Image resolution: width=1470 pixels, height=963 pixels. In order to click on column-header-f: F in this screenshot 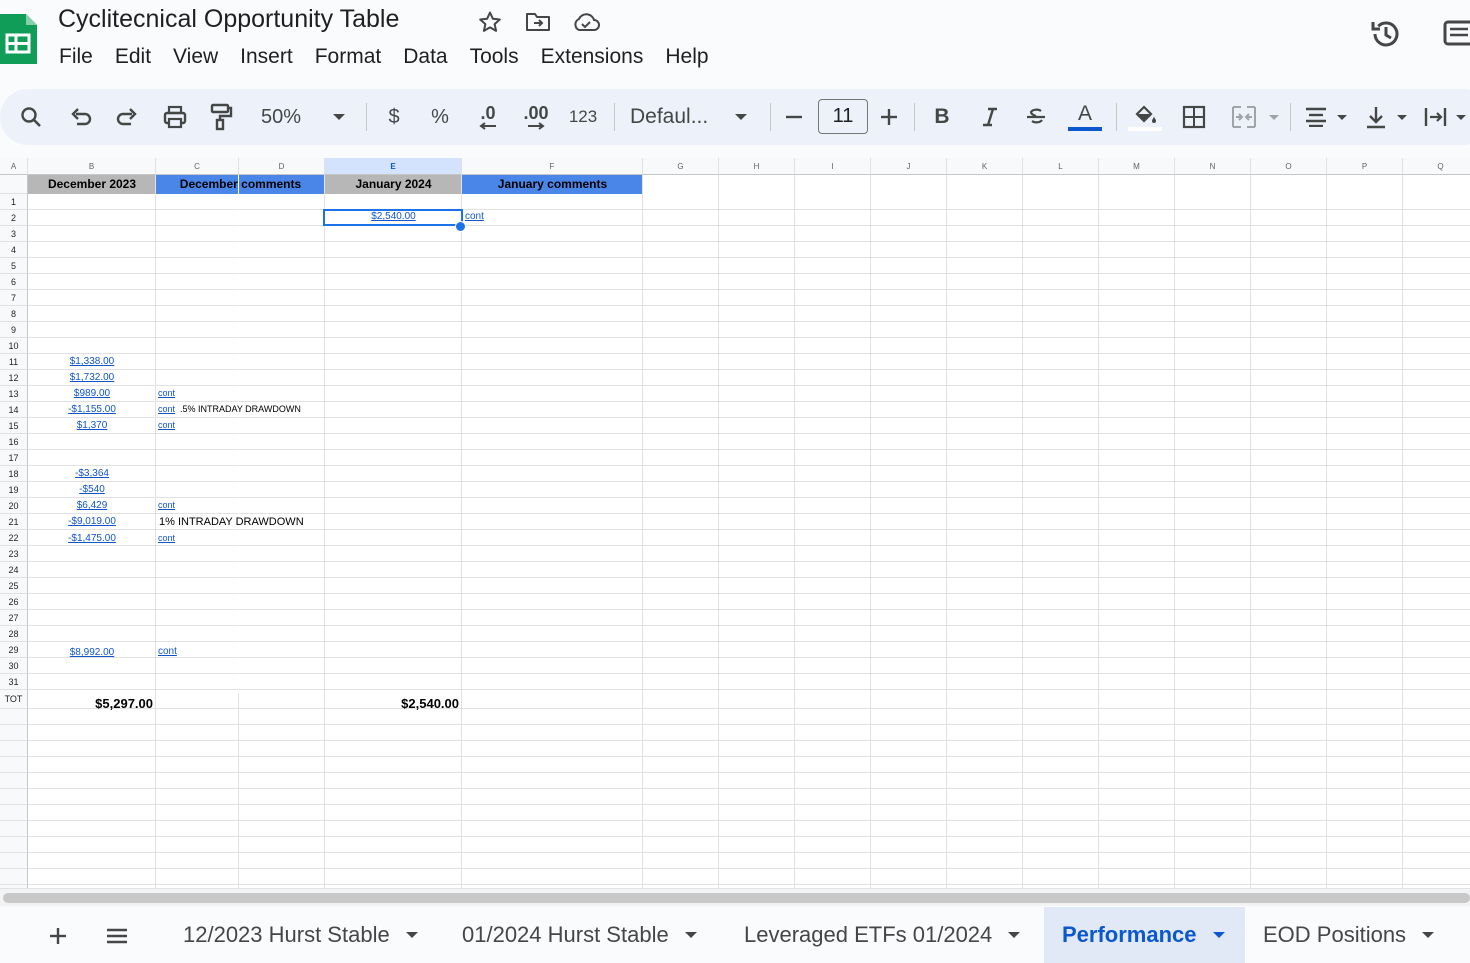, I will do `click(552, 166)`.